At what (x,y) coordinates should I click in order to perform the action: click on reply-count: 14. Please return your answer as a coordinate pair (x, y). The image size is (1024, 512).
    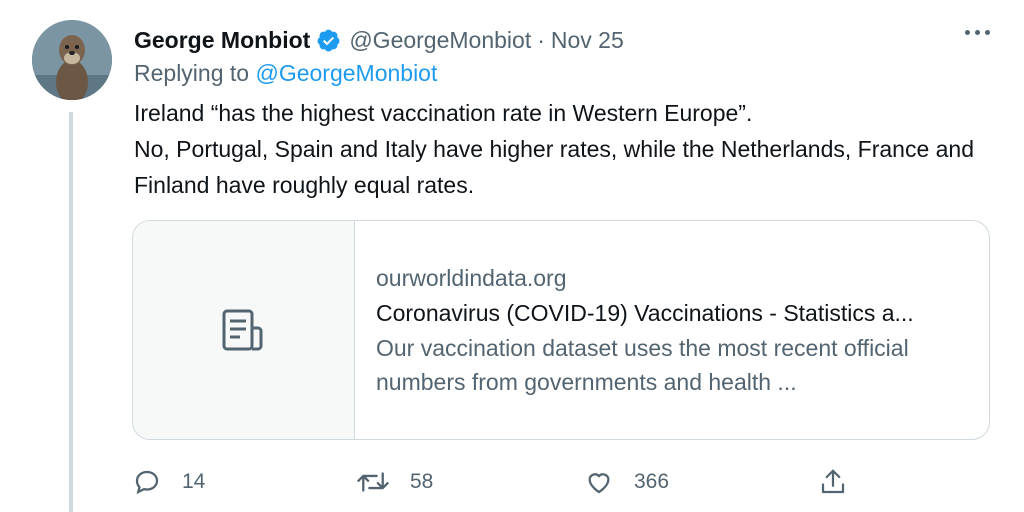
    Looking at the image, I should click on (194, 481).